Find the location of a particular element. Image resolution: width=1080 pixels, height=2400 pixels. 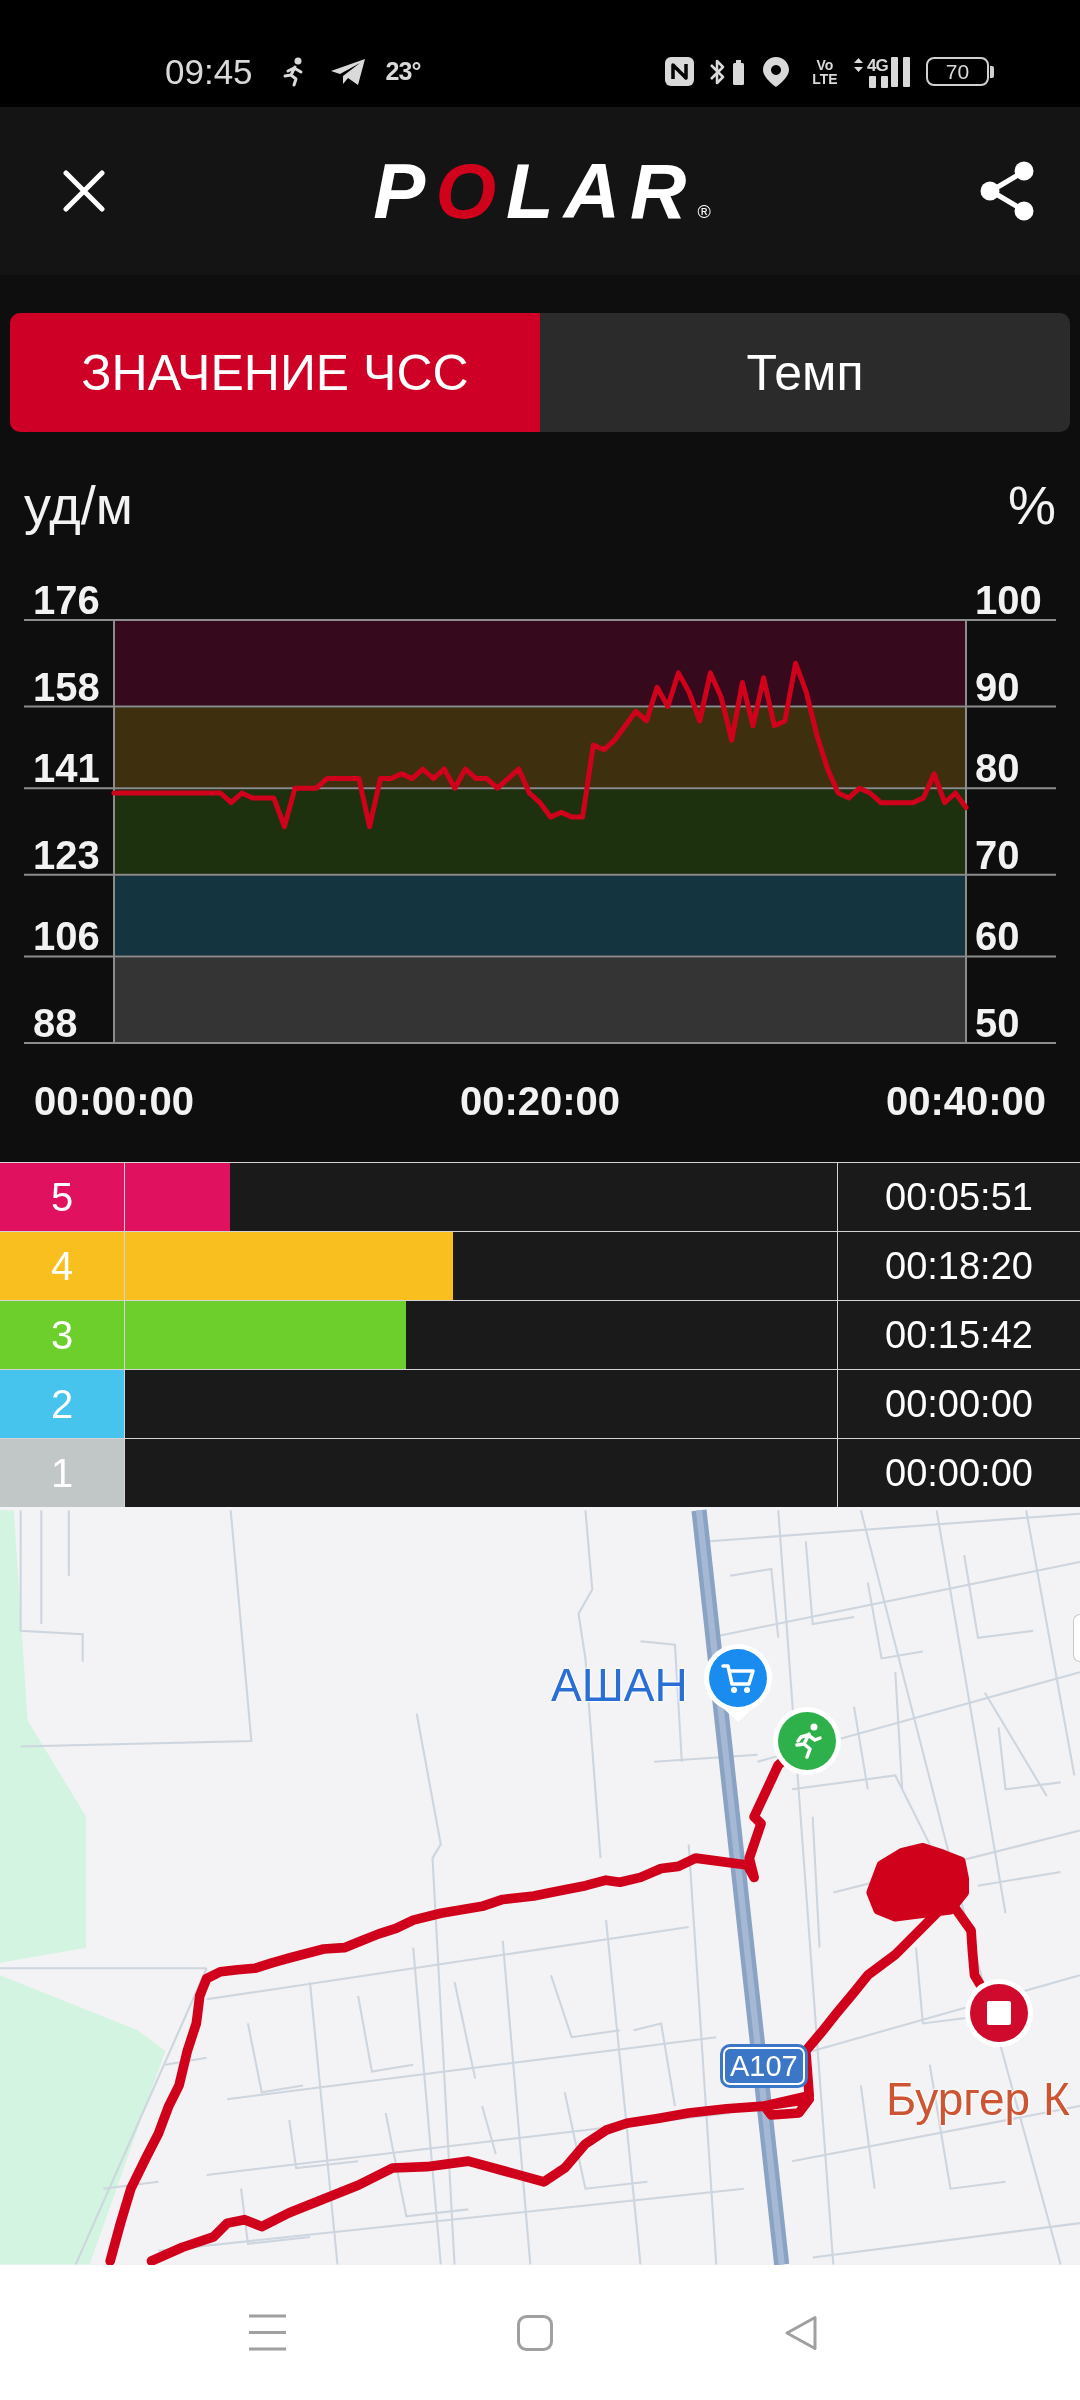

bpm-axis-label: 176 is located at coordinates (66, 600).